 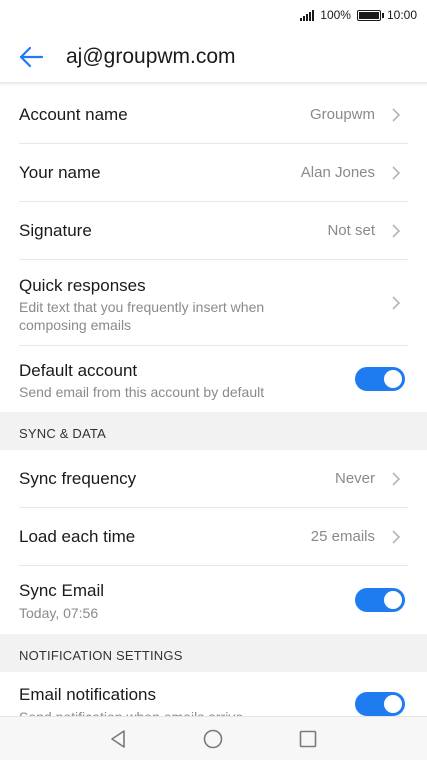 I want to click on default-account-label: Default account, so click(x=78, y=370).